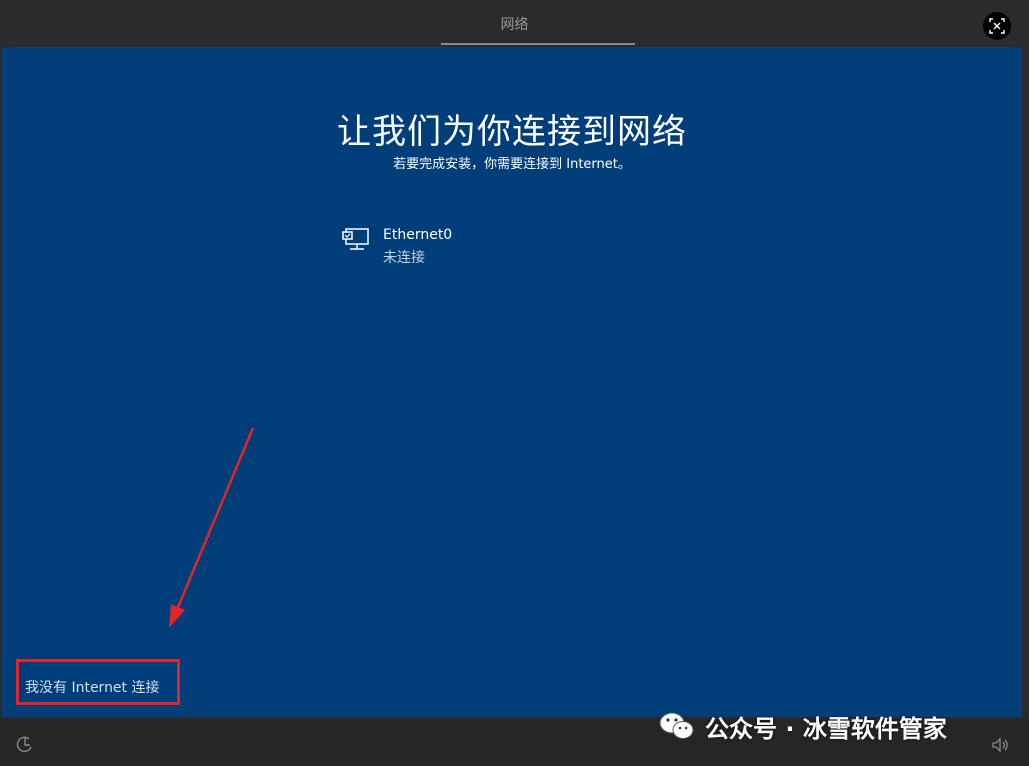 This screenshot has height=766, width=1029. Describe the element at coordinates (442, 245) in the screenshot. I see `network-item-ethernet0: Ethernet0 未连接` at that location.